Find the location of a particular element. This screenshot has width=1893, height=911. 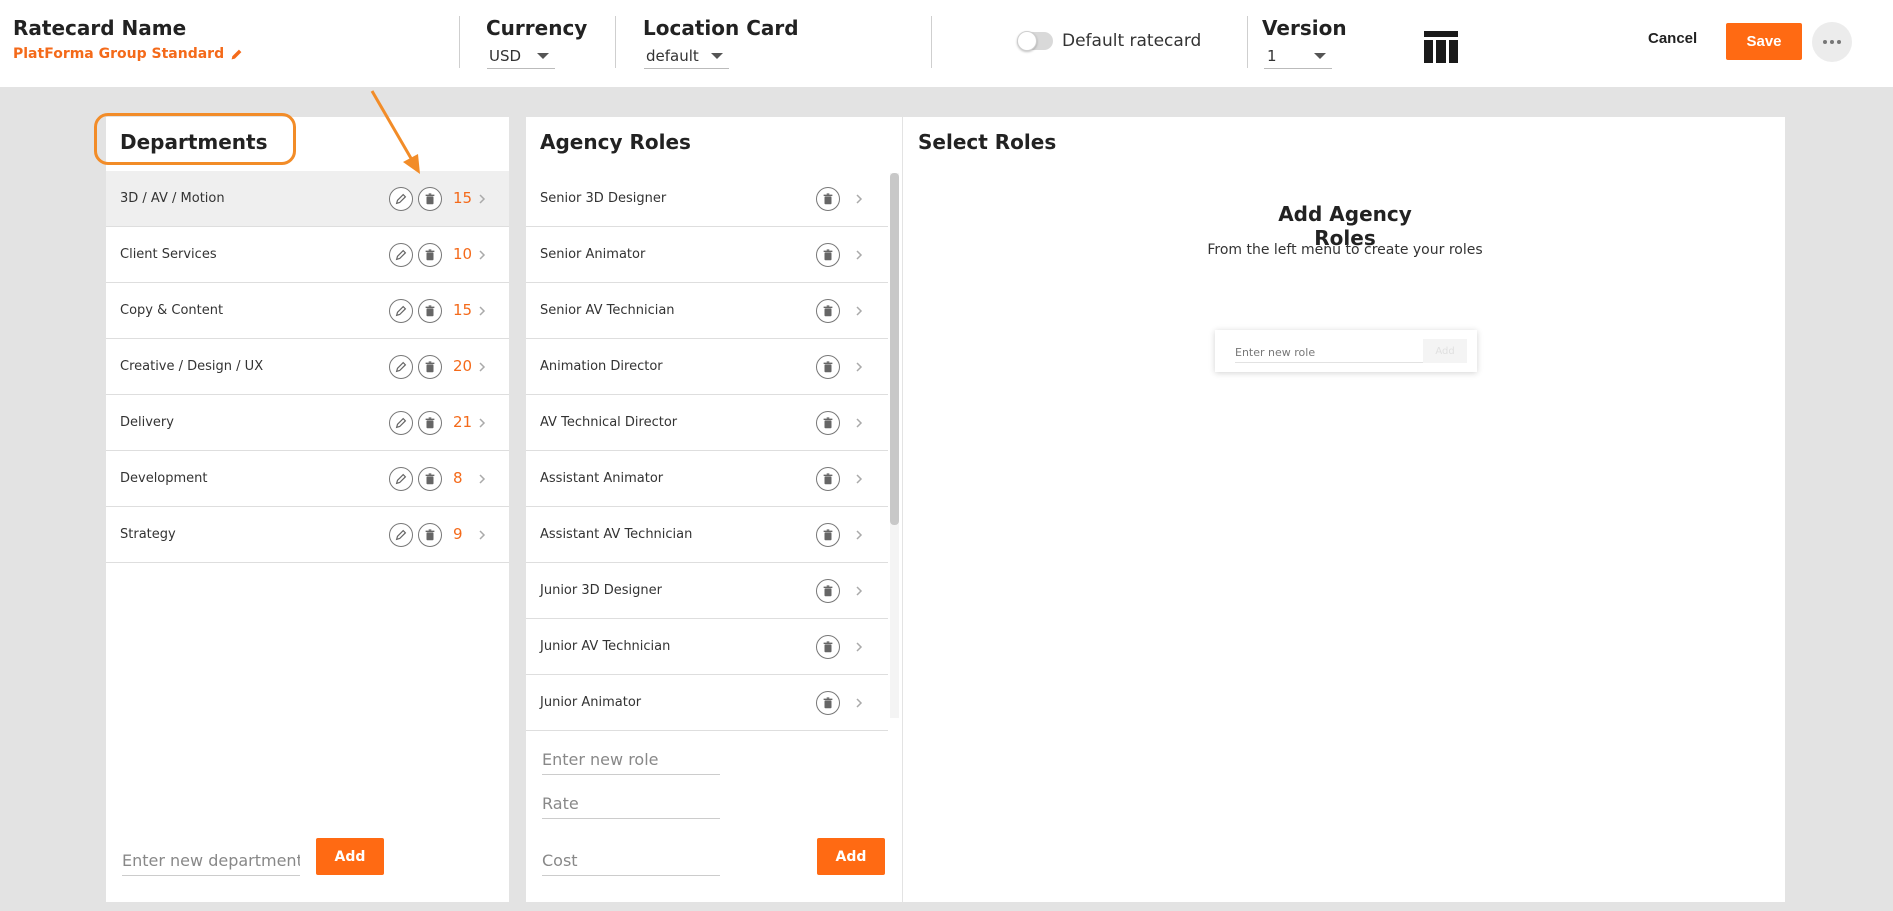

agency-role-label: Assistant Animator is located at coordinates (602, 478).